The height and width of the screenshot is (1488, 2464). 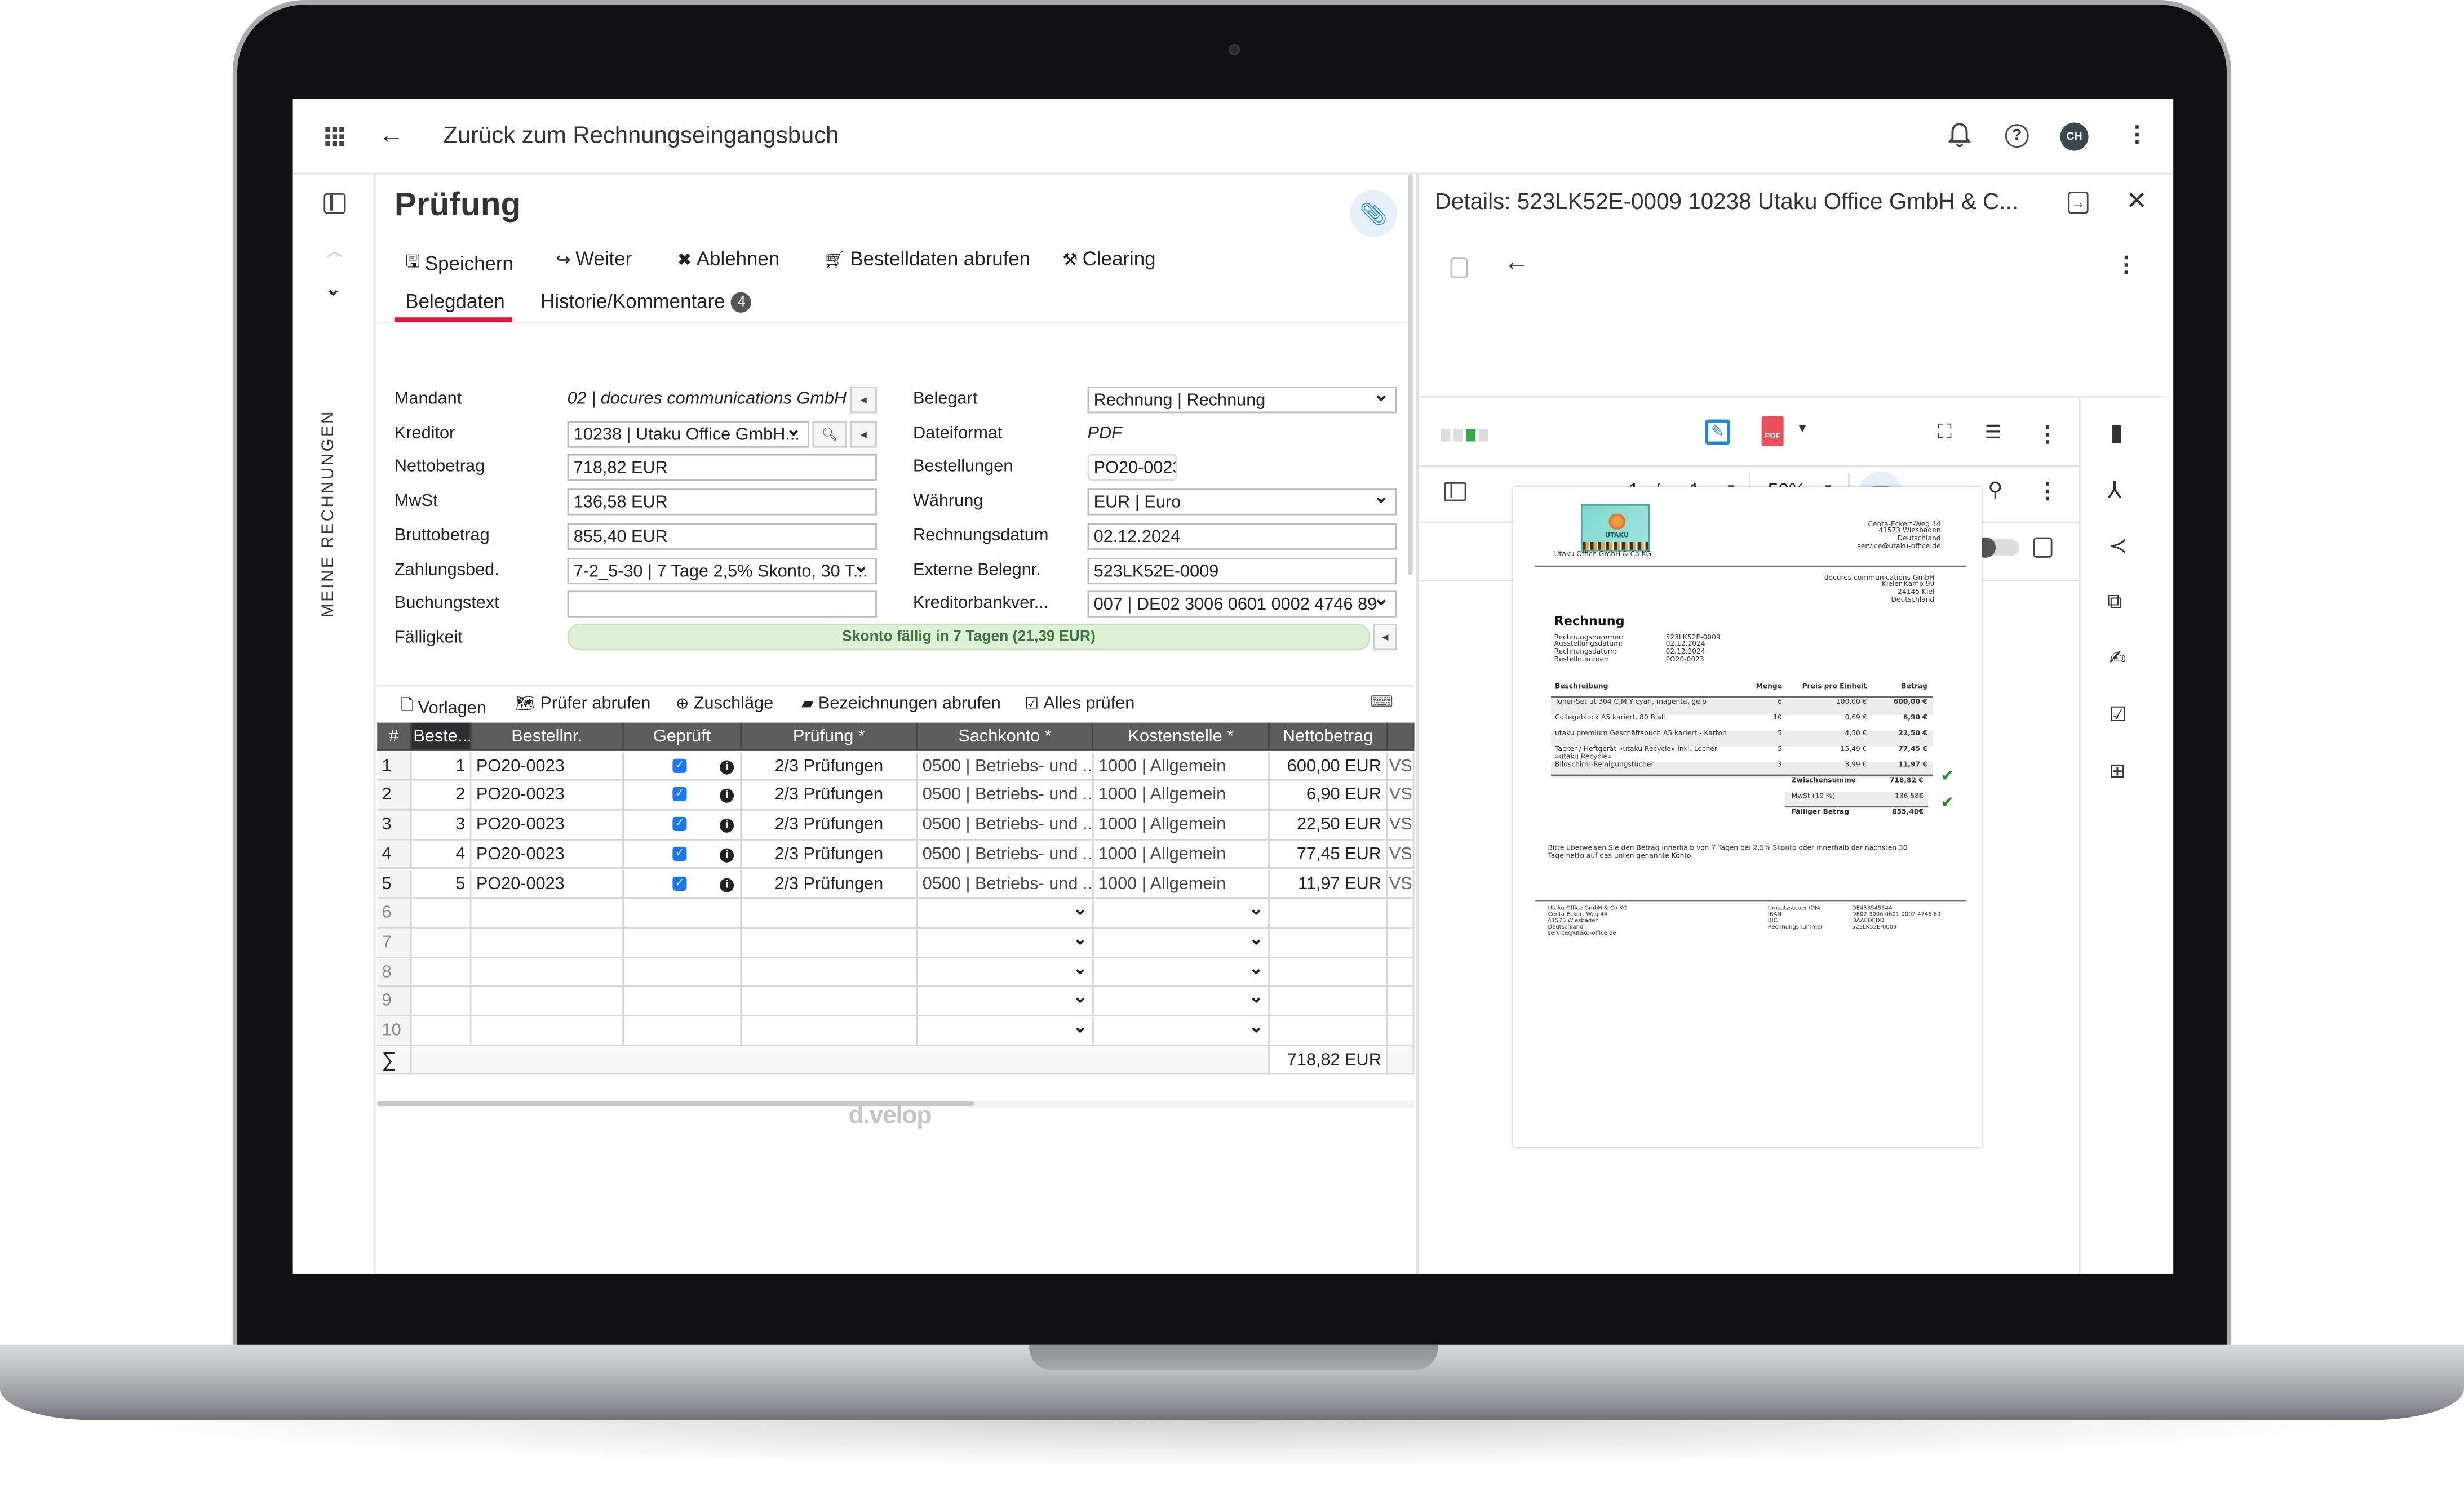 I want to click on table-row-empty: 7 ⌄ ⌄, so click(x=896, y=943).